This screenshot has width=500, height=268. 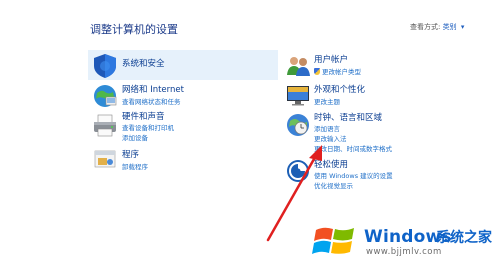 I want to click on watermark-url: www.bjjmlv.com, so click(x=404, y=252).